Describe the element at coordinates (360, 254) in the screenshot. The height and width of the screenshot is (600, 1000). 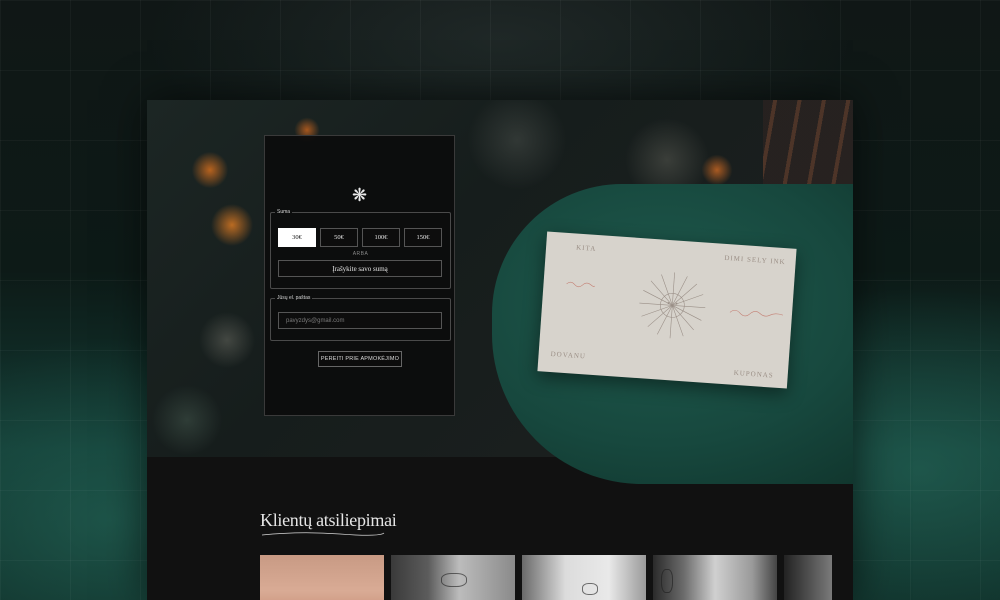
I see `or-divider-text: ARBA` at that location.